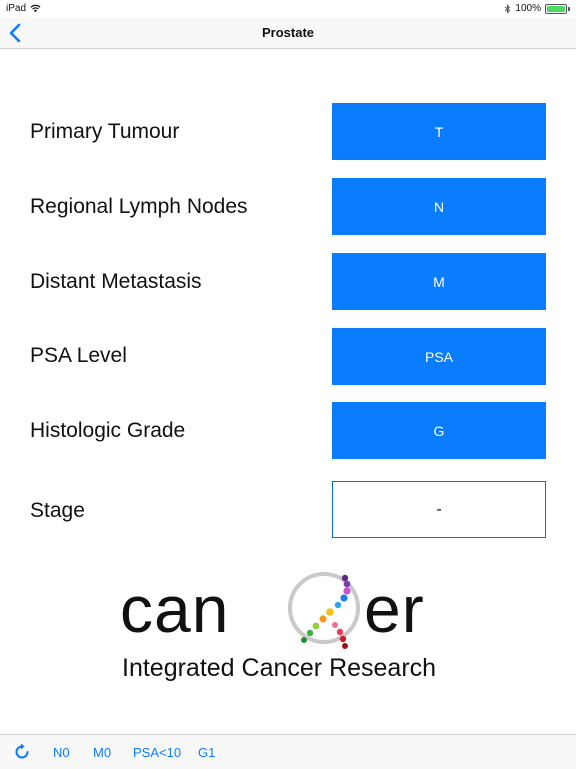 This screenshot has width=576, height=769. Describe the element at coordinates (394, 609) in the screenshot. I see `logo-word-right: er` at that location.